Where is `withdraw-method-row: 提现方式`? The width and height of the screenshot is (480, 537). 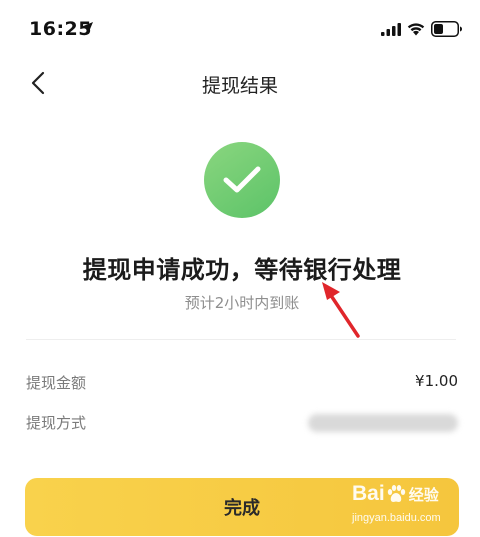
withdraw-method-row: 提现方式 is located at coordinates (242, 424).